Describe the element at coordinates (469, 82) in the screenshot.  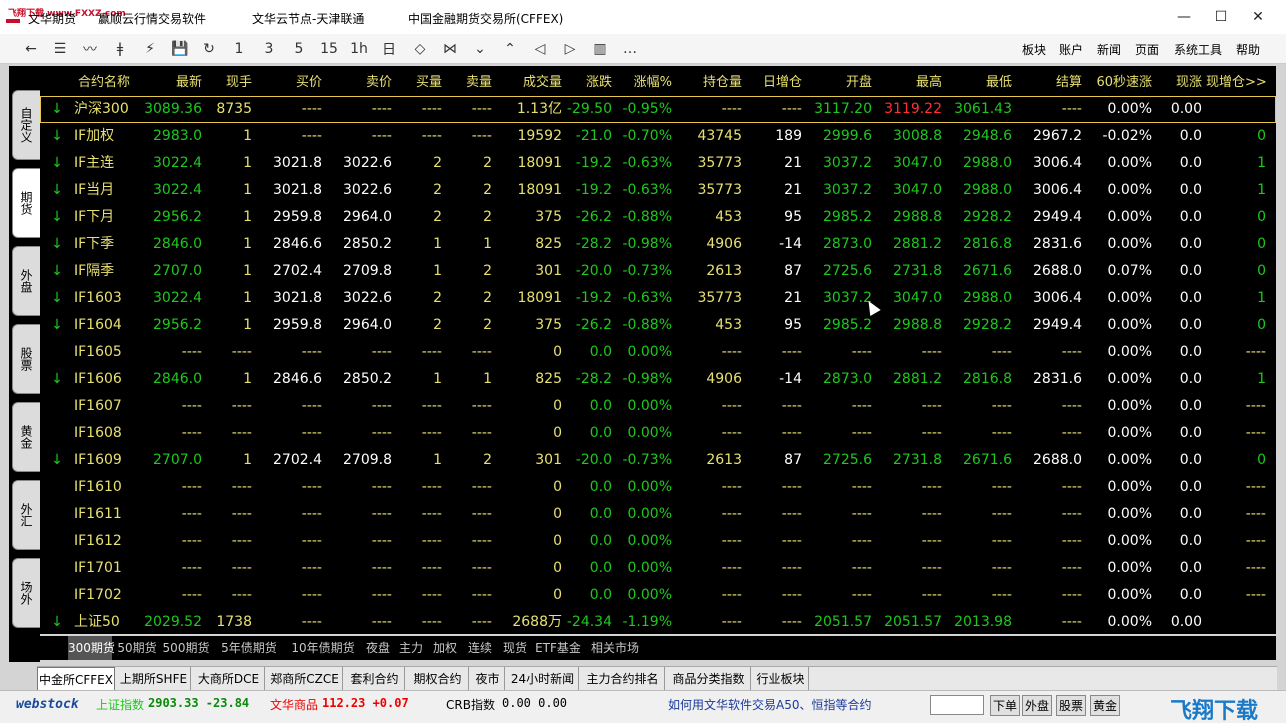
I see `col-header: 卖量` at that location.